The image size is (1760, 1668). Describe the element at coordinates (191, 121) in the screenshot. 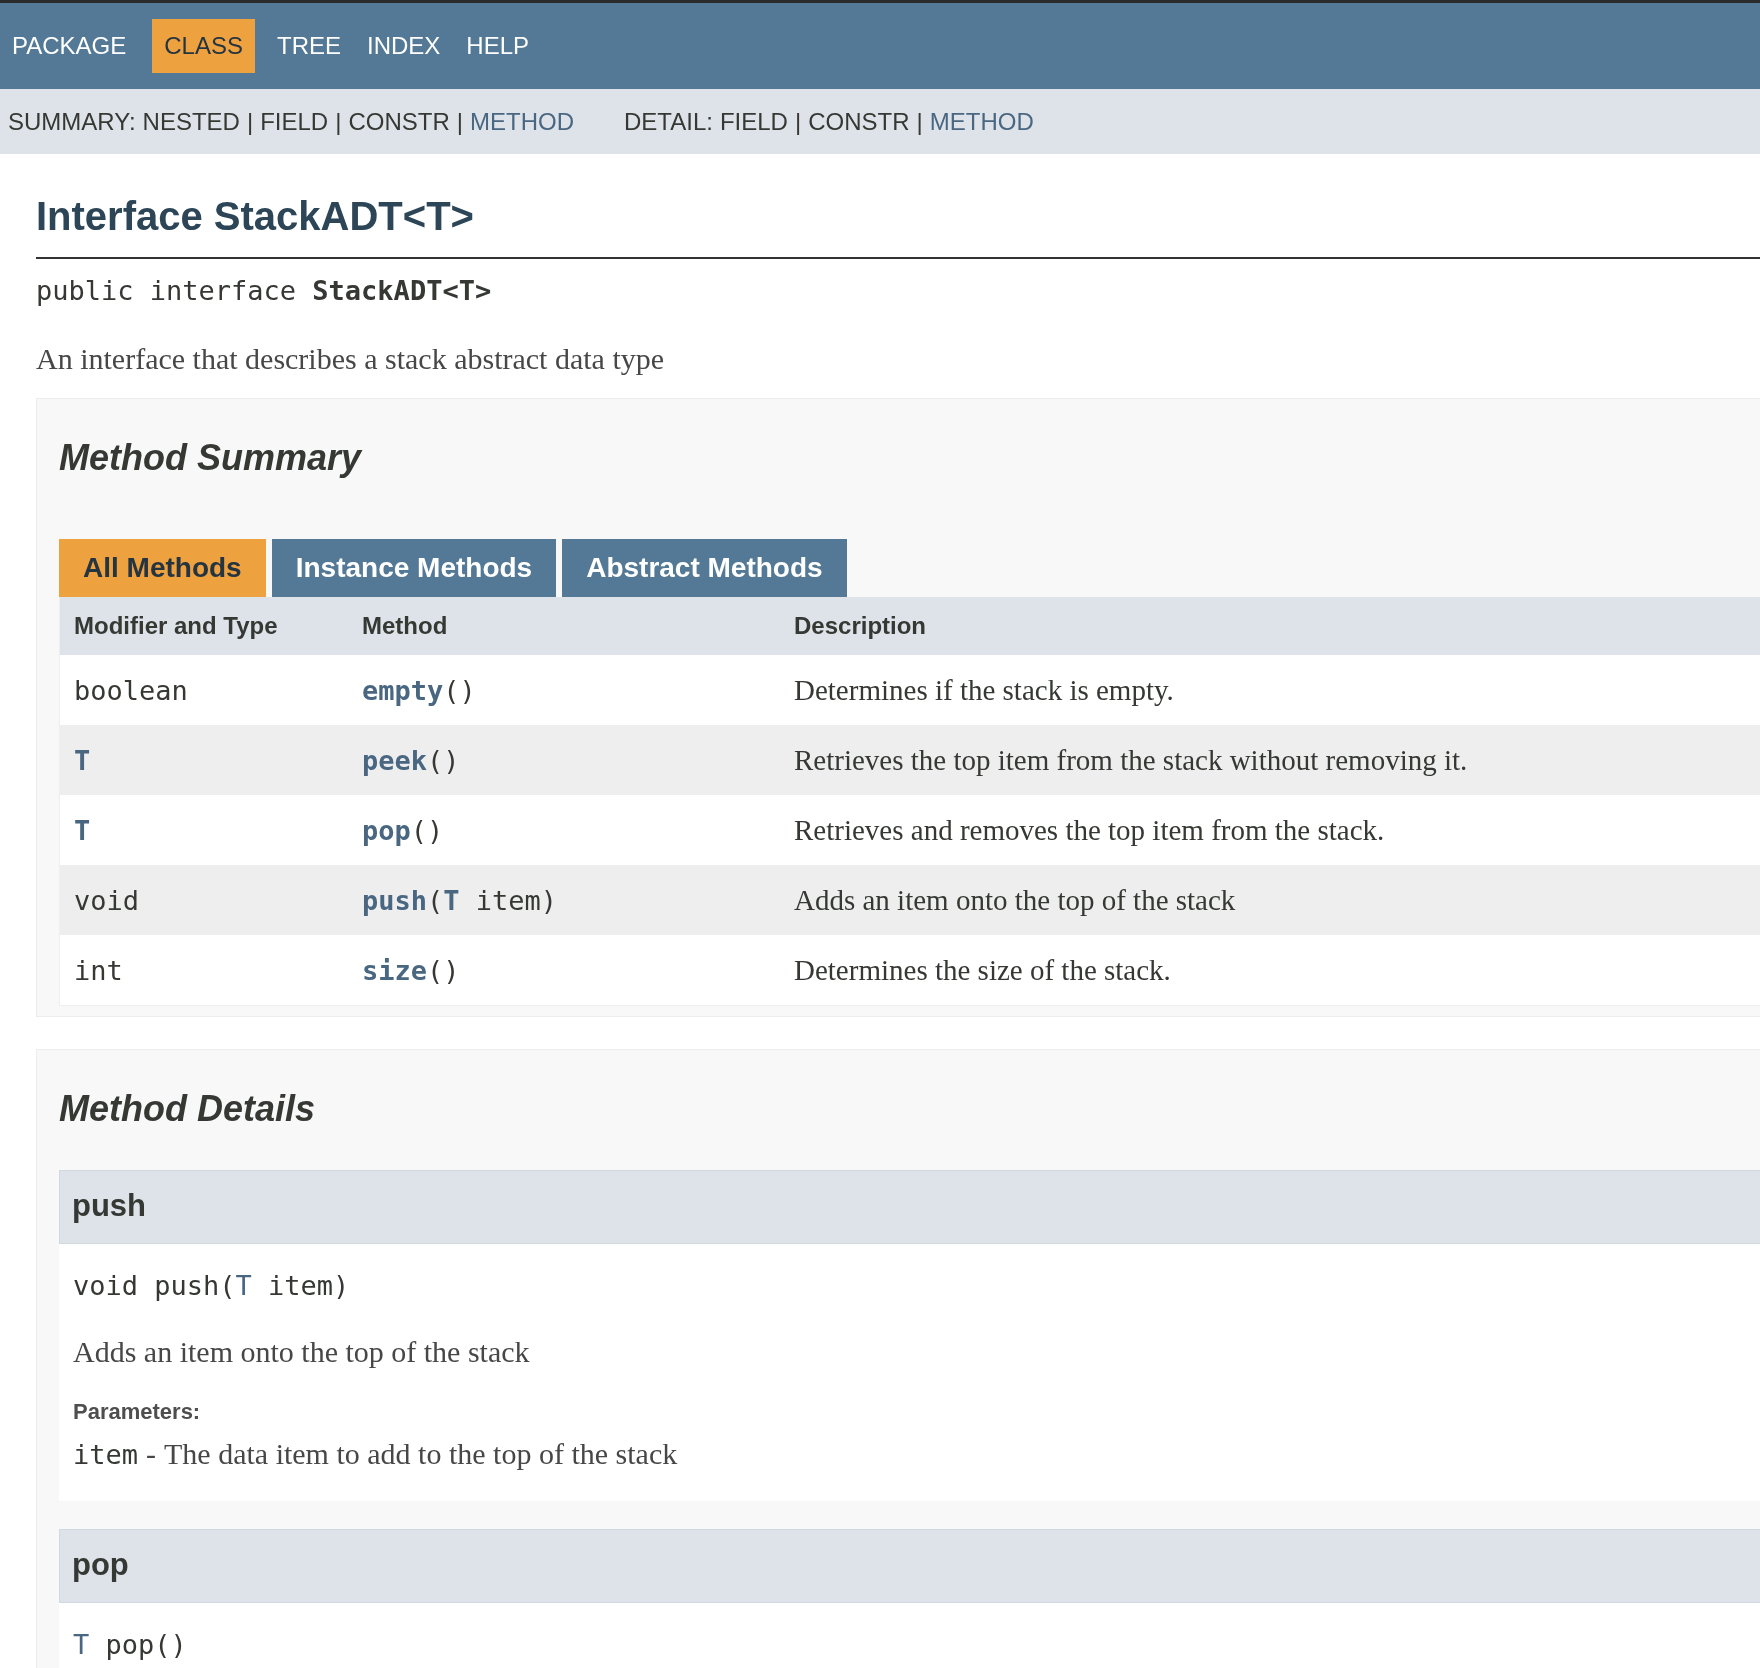

I see `sub-nav-text: NESTED` at that location.